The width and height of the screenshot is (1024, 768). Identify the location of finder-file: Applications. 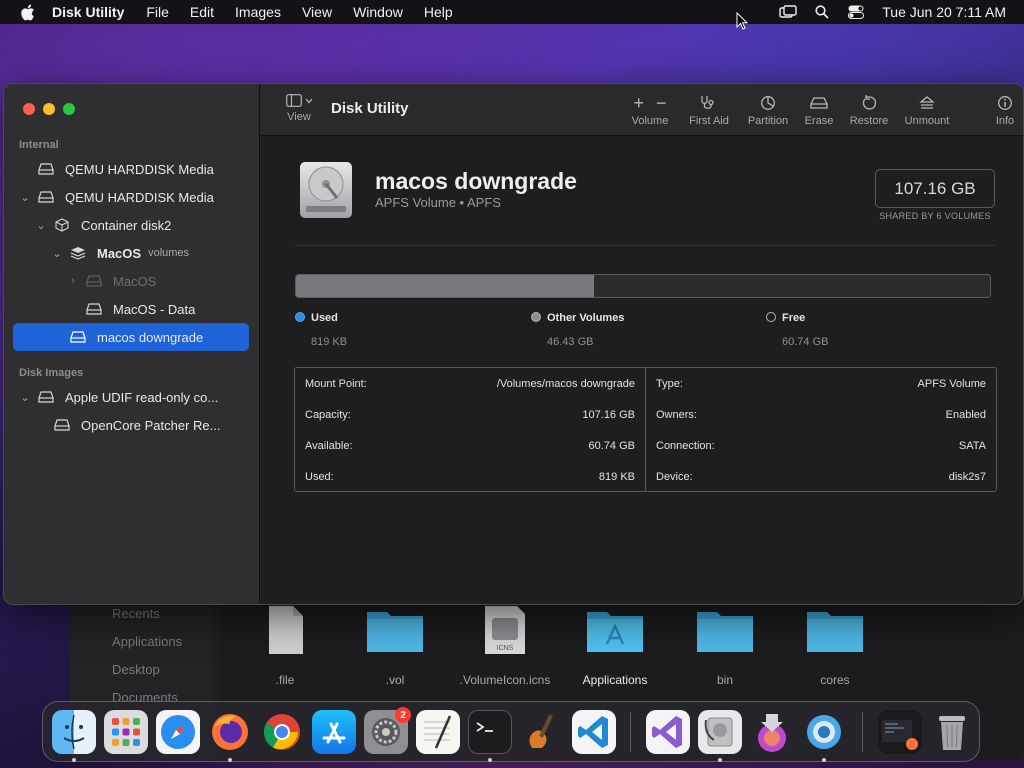
(615, 645).